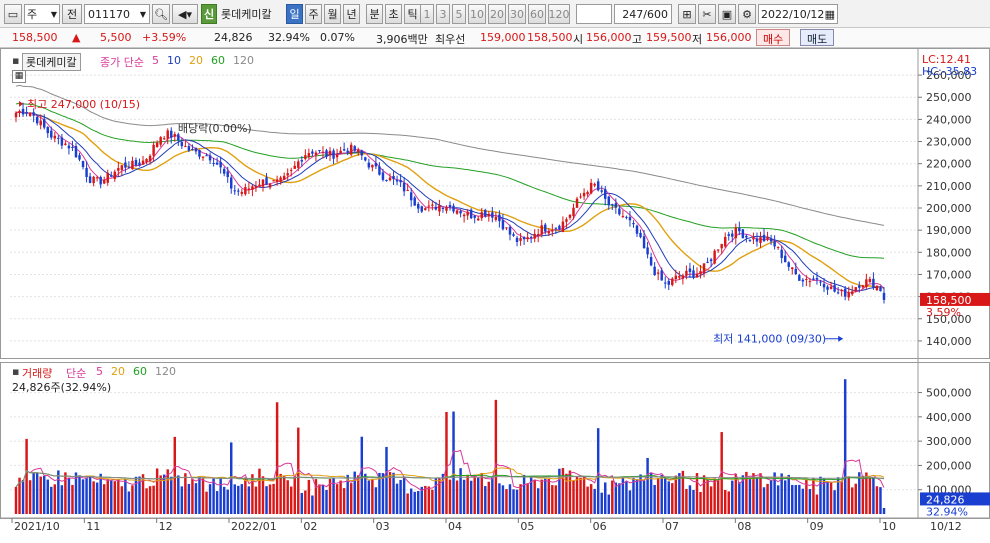  I want to click on period-select-value: 주, so click(32, 14).